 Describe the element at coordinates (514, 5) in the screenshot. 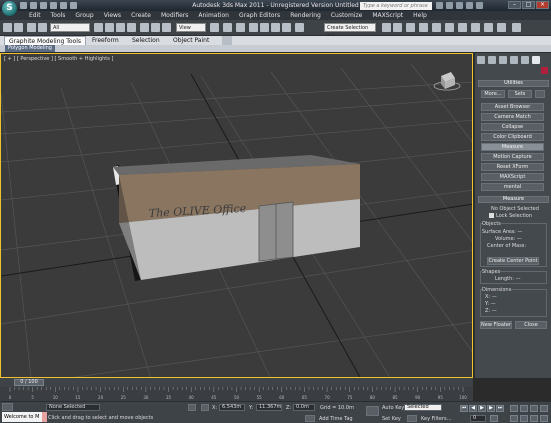

I see `minimize-button: –` at that location.